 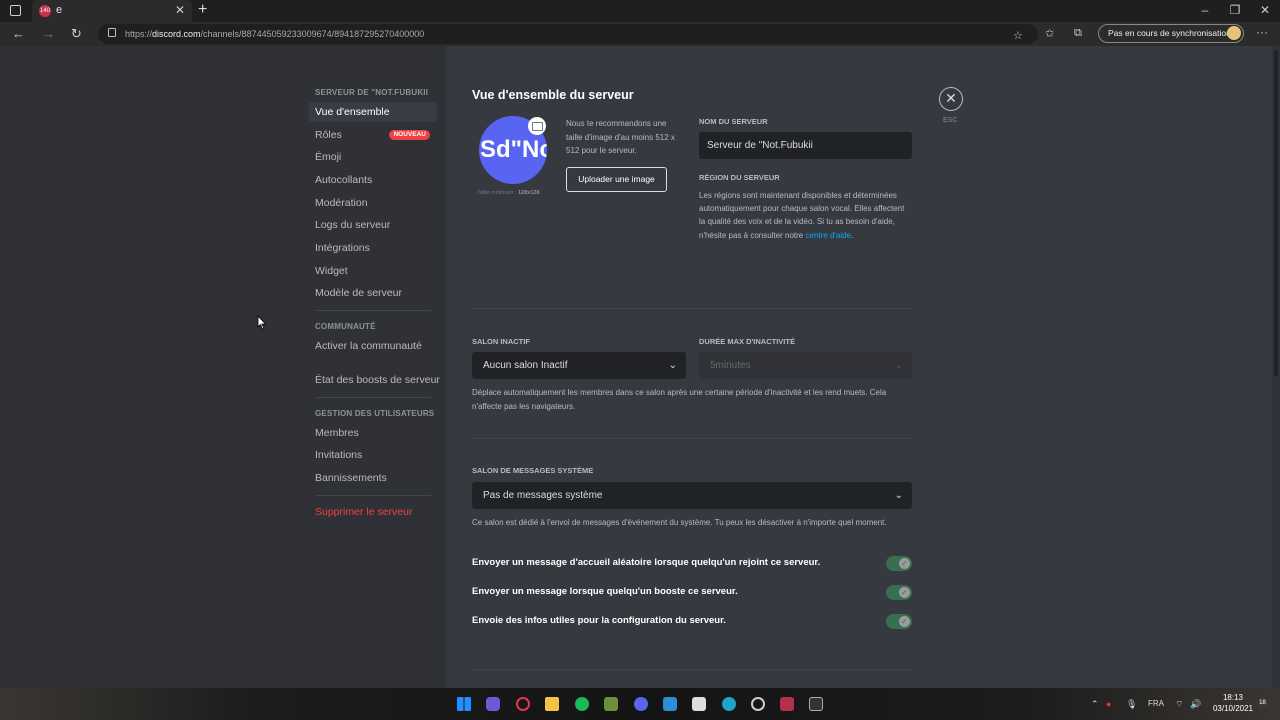 What do you see at coordinates (337, 433) in the screenshot?
I see `sidebar-item-label: Membres` at bounding box center [337, 433].